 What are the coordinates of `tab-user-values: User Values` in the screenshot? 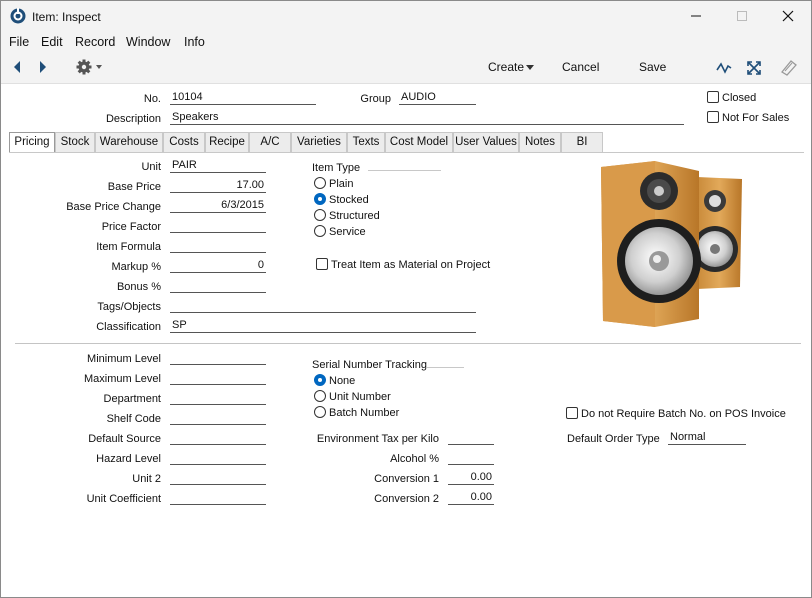 It's located at (486, 142).